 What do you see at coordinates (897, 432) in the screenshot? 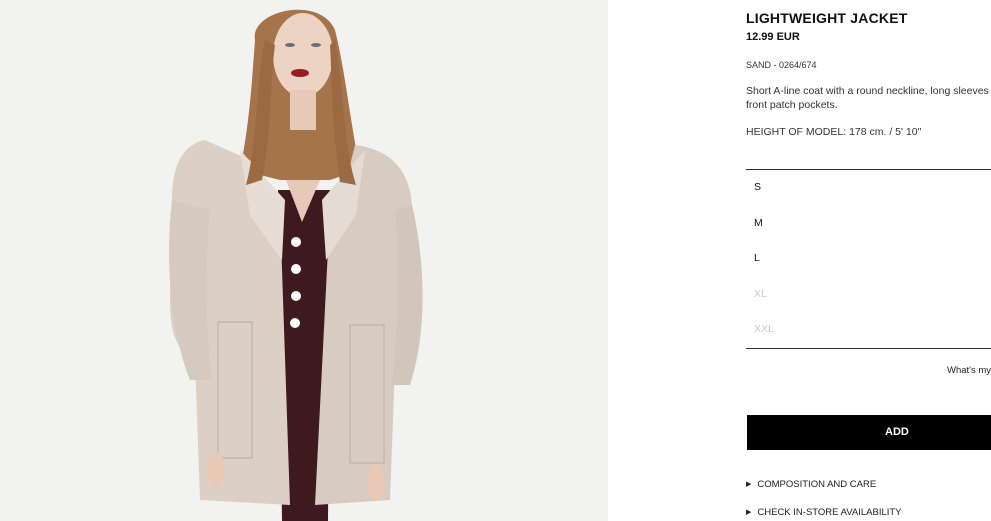
I see `add-button-label: ADD` at bounding box center [897, 432].